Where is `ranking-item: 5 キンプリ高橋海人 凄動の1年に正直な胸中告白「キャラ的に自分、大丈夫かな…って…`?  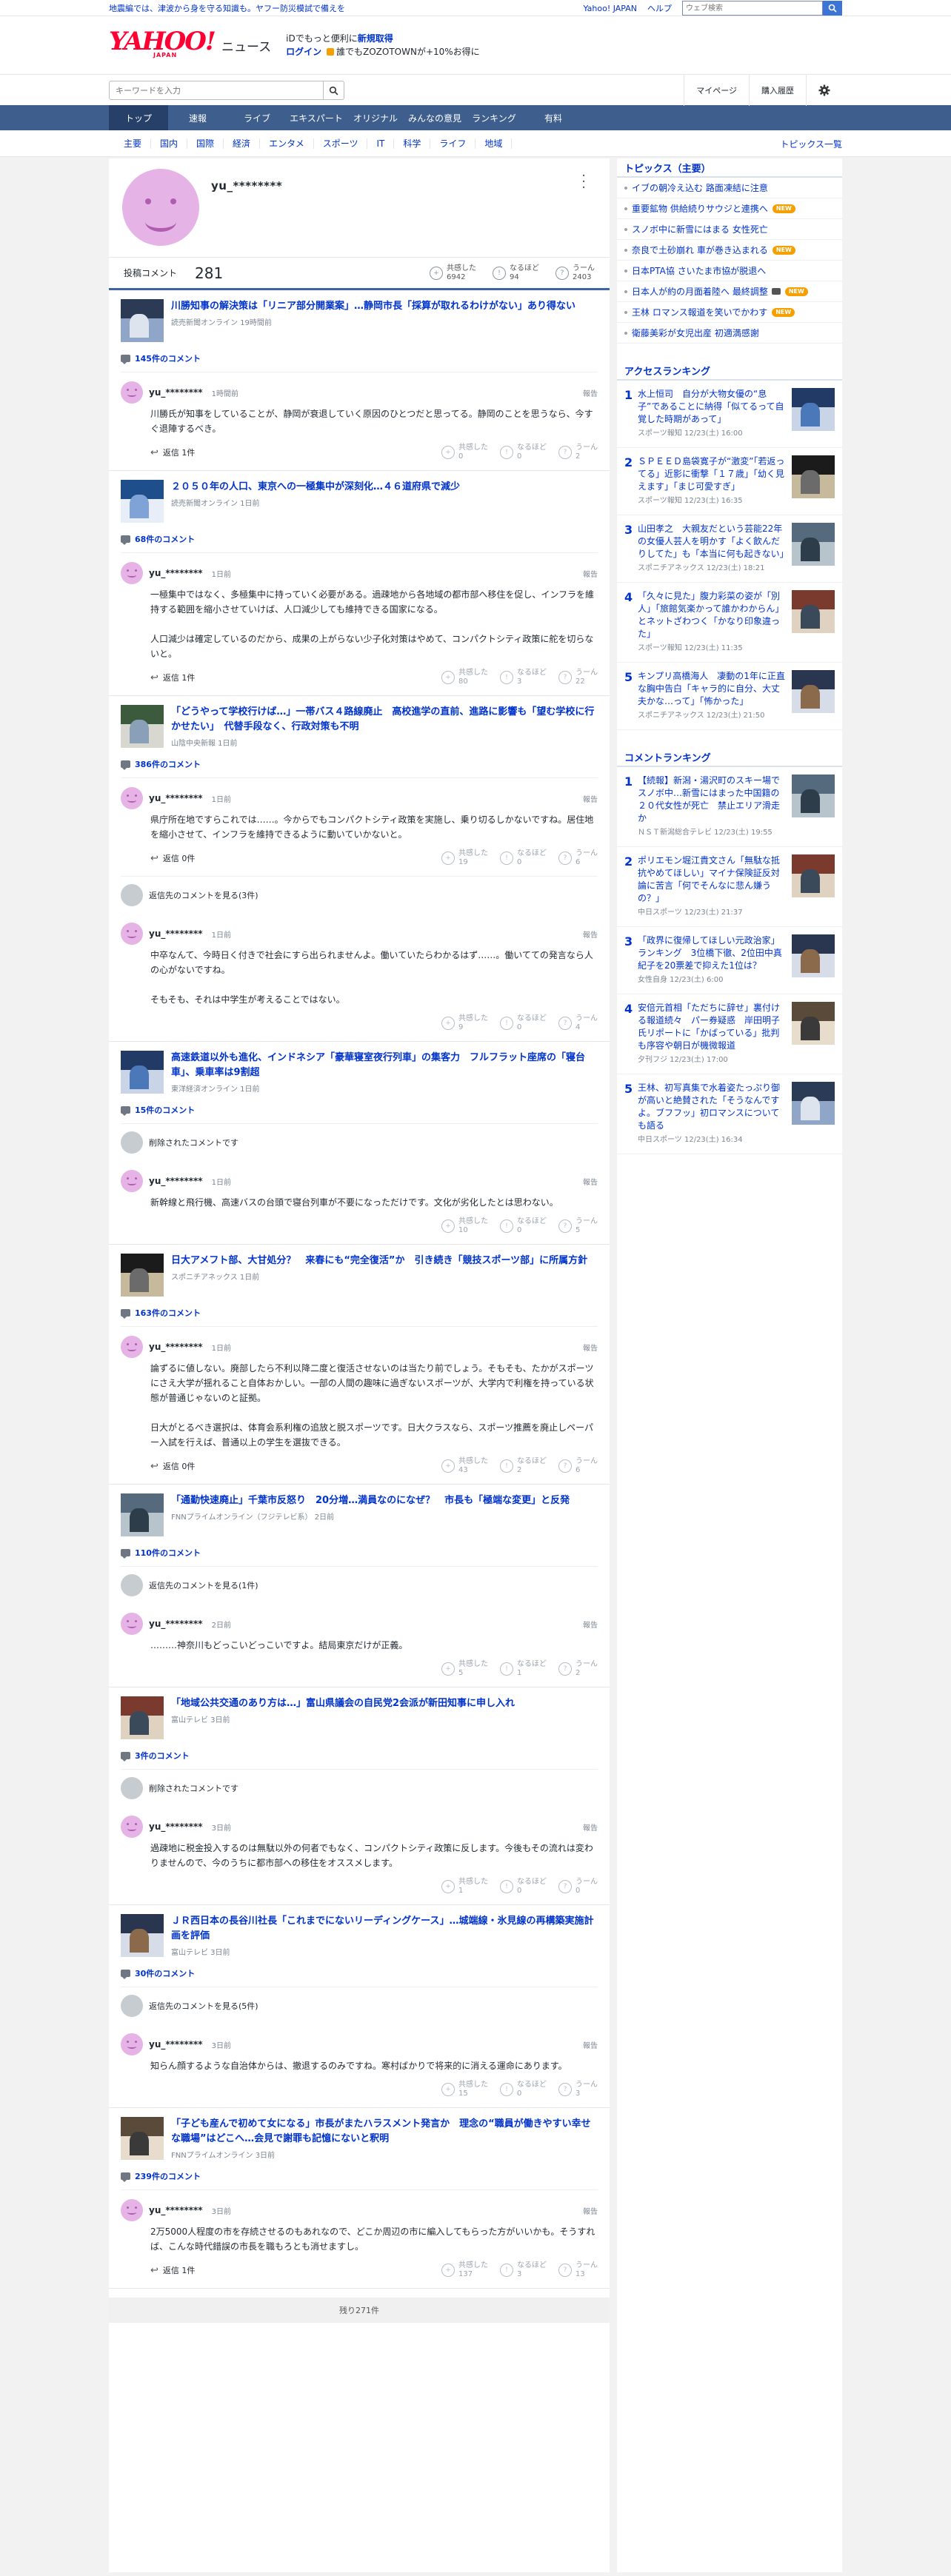 ranking-item: 5 キンプリ高橋海人 凄動の1年に正直な胸中告白「キャラ的に自分、大丈夫かな…って… is located at coordinates (729, 696).